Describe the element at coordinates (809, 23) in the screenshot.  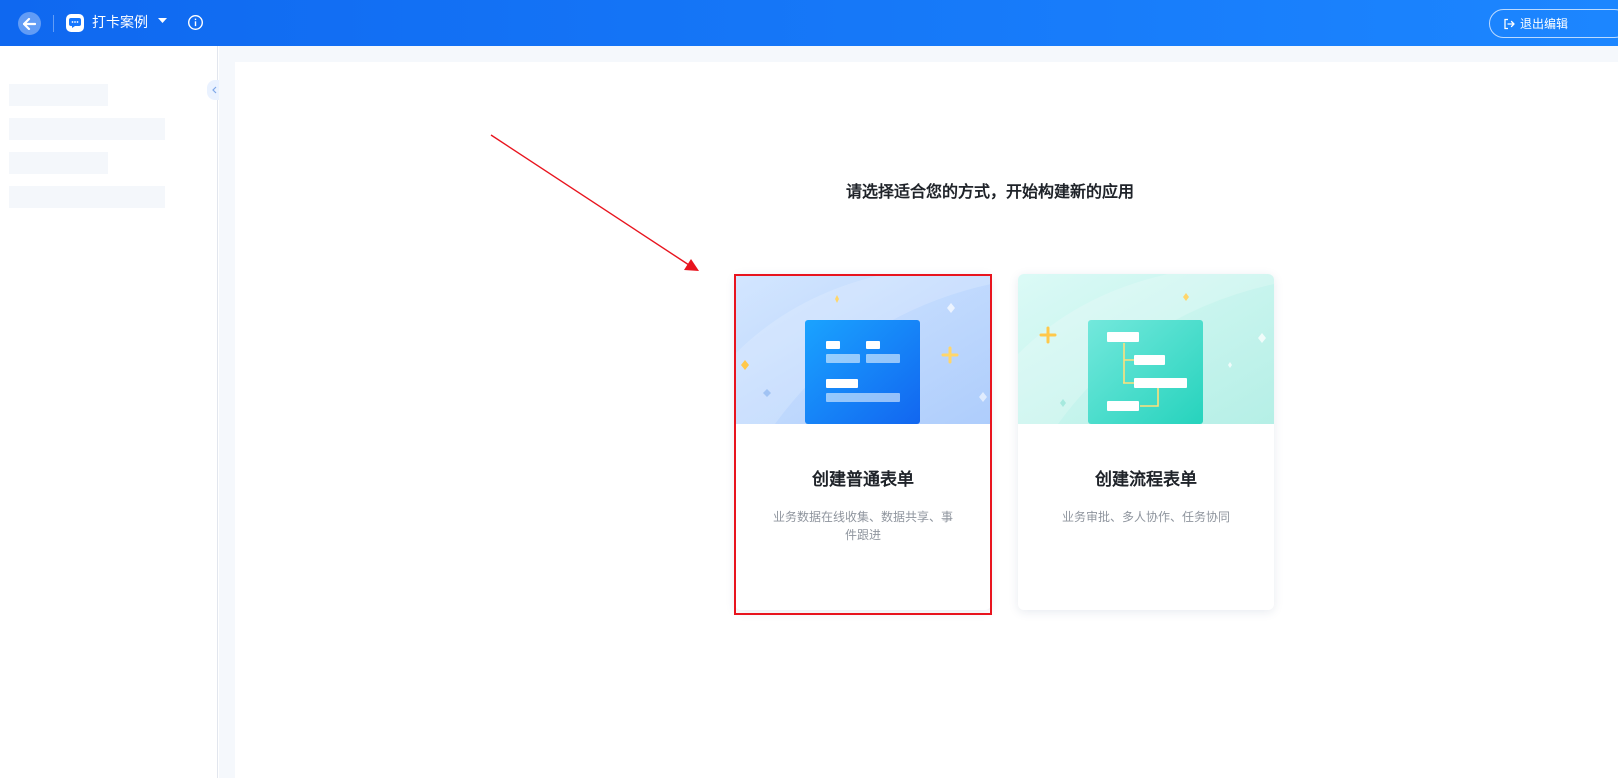
I see `top-bar: 打卡案例 退出编辑` at that location.